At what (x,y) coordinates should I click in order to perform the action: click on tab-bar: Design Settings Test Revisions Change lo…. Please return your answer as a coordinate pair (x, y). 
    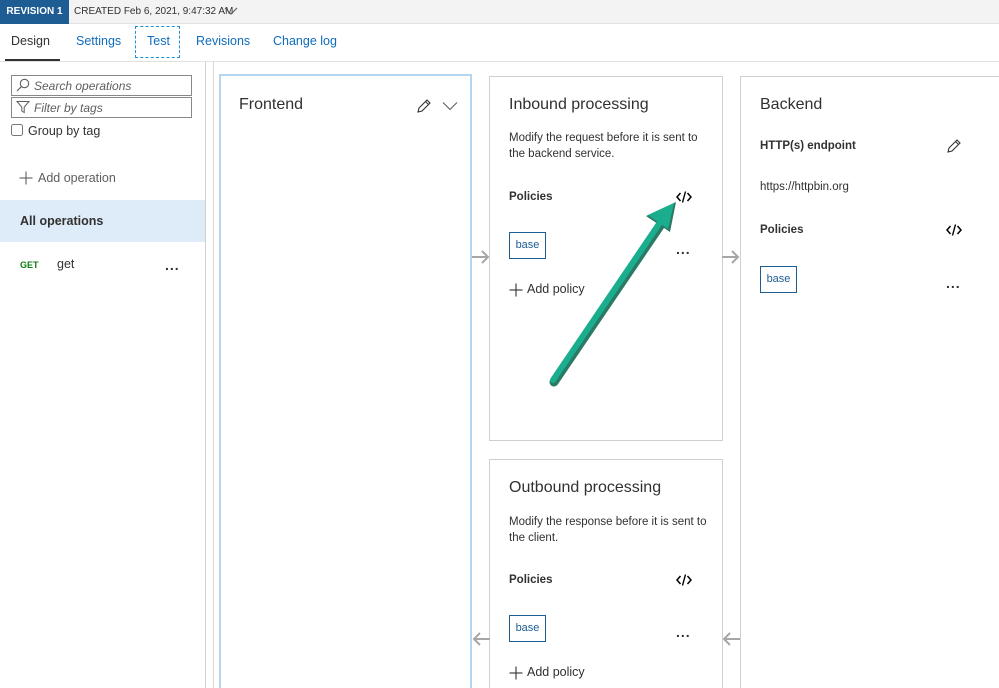
    Looking at the image, I should click on (499, 43).